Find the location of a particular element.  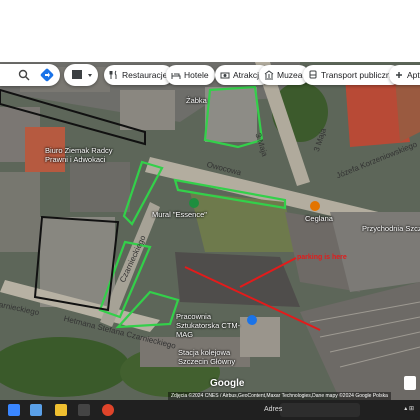

place-stacja: Stacja kolejowa Szczecin Główny is located at coordinates (213, 357).